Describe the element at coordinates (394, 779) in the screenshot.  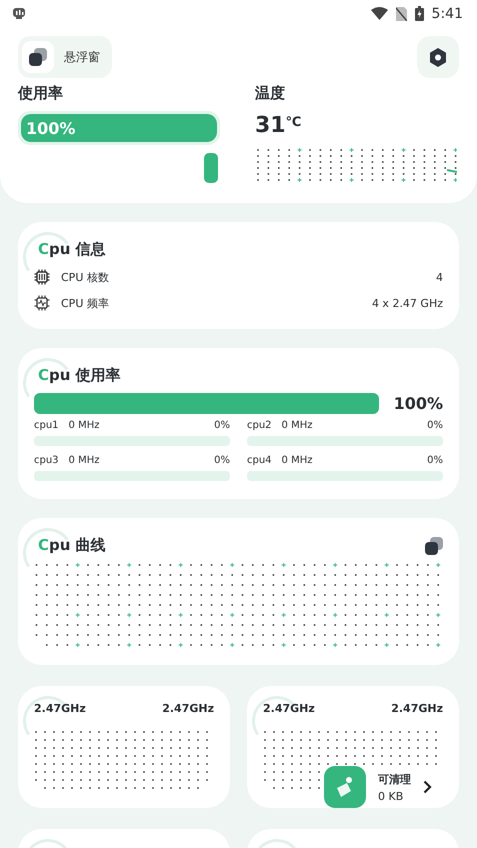
I see `clean-label: 可清理` at that location.